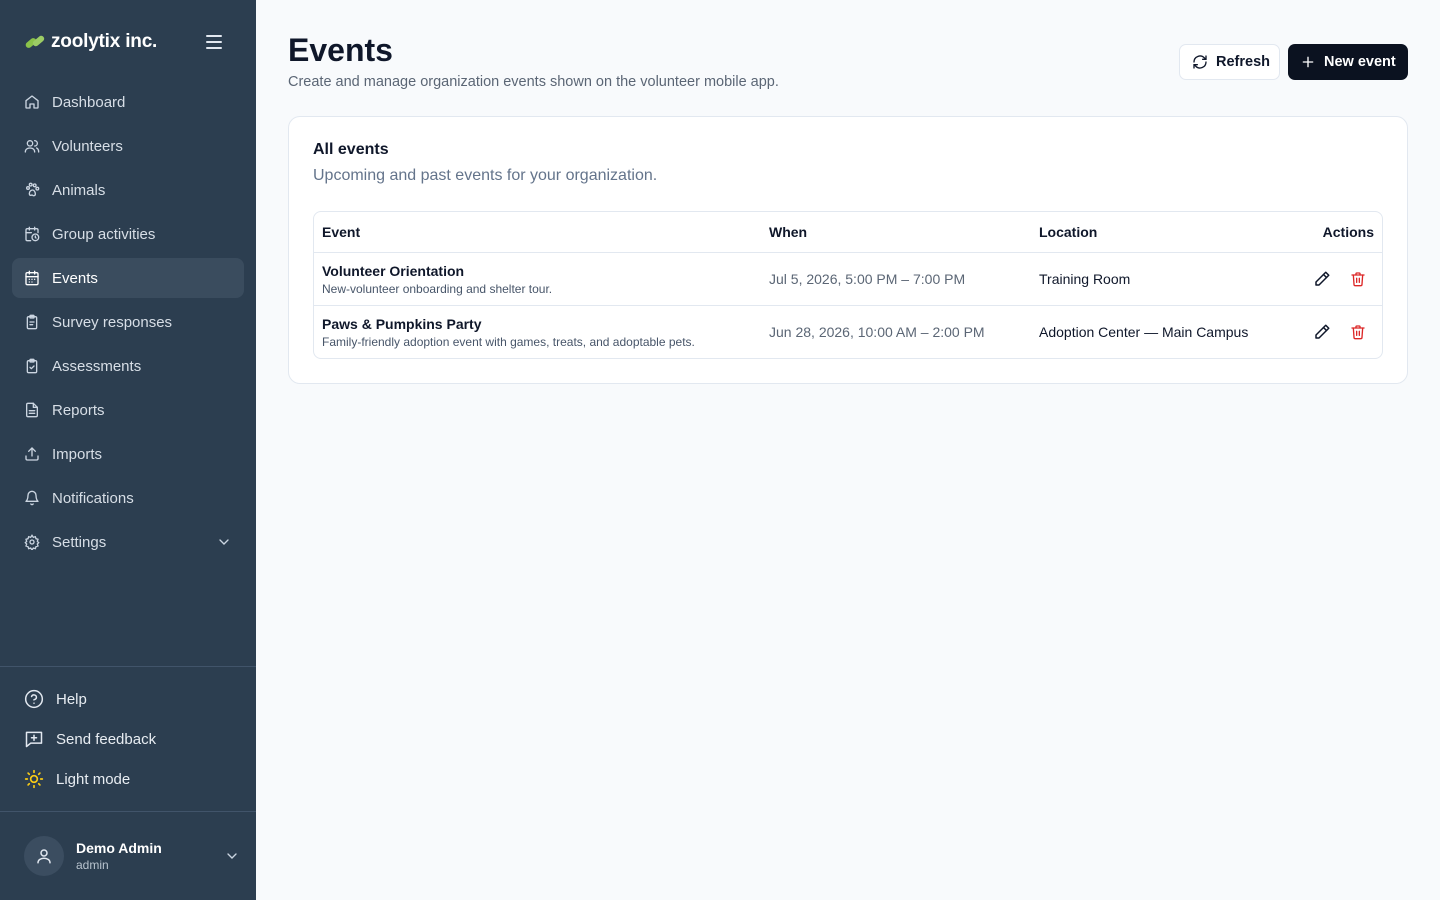  Describe the element at coordinates (32, 454) in the screenshot. I see `upload-icon` at that location.